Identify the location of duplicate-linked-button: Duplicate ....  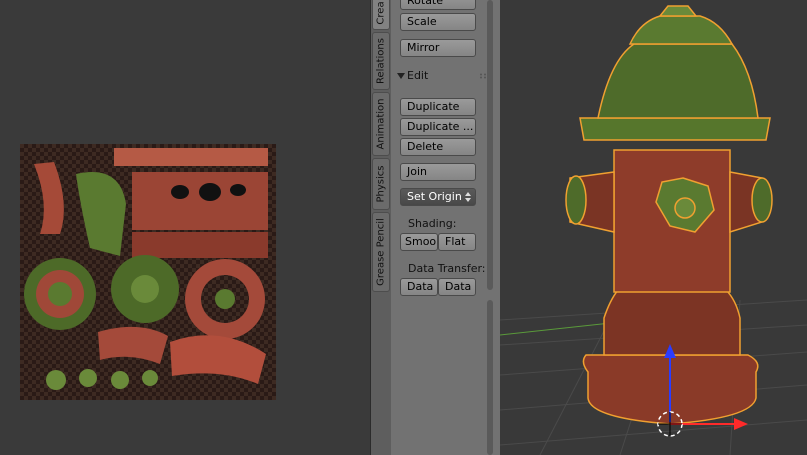
(438, 127).